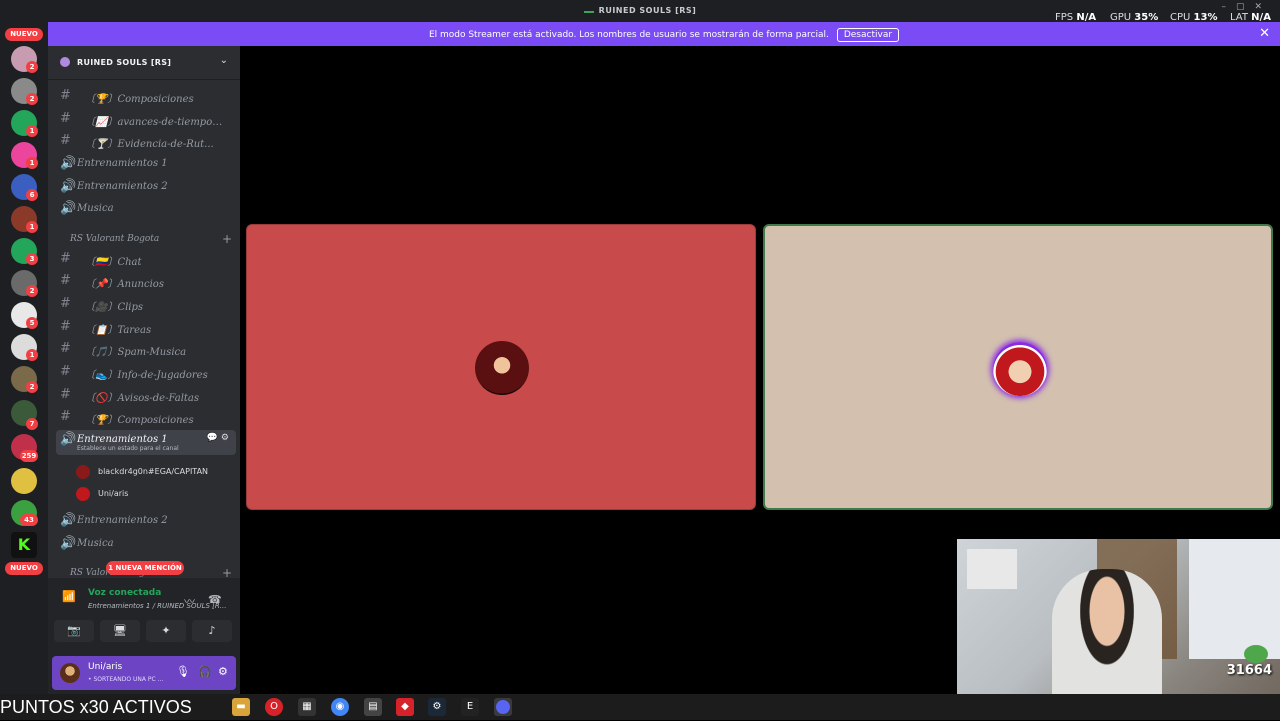  I want to click on deactivate-button: Desactivar, so click(868, 35).